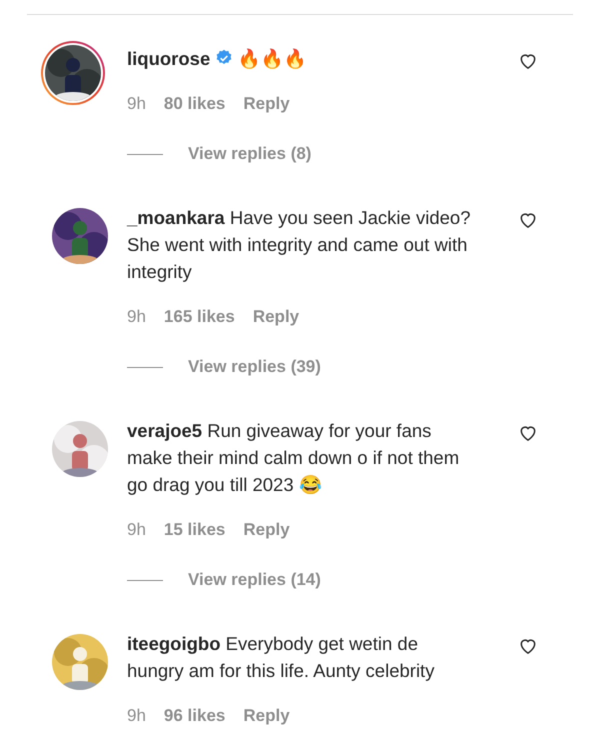 This screenshot has height=750, width=600. Describe the element at coordinates (254, 580) in the screenshot. I see `view-replies-link: View replies (14)` at that location.